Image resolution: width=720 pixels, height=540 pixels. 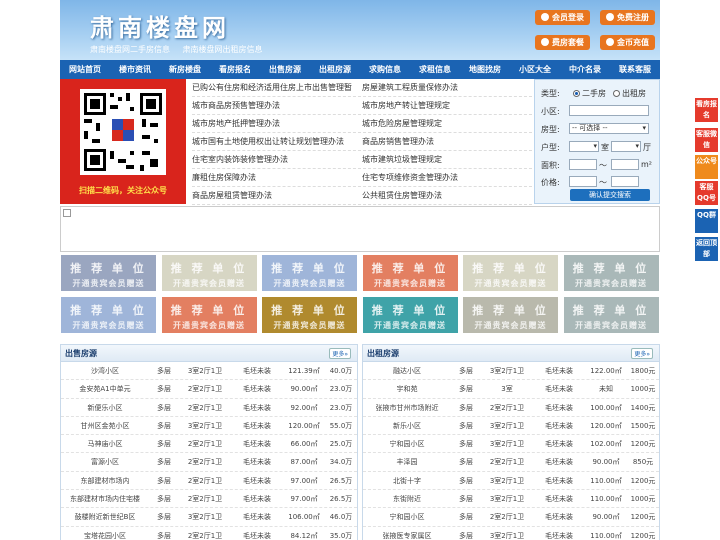 I want to click on nav-item: 新房楼盘, so click(x=185, y=69).